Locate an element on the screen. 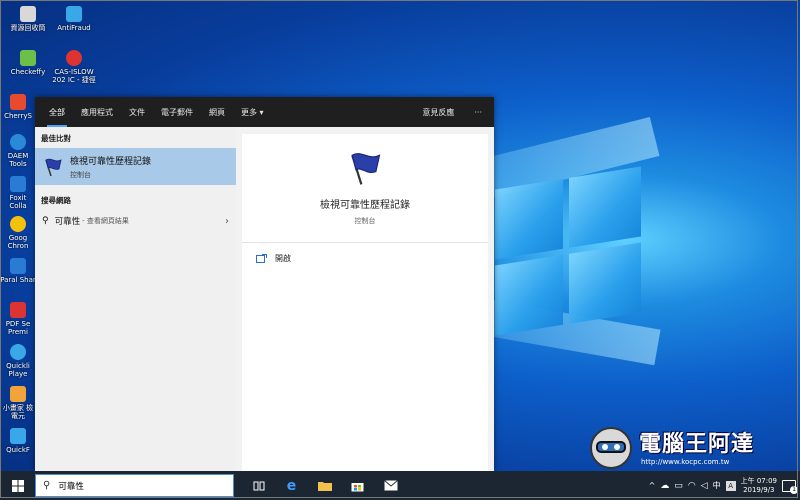  open-action: 開啟 is located at coordinates (365, 258).